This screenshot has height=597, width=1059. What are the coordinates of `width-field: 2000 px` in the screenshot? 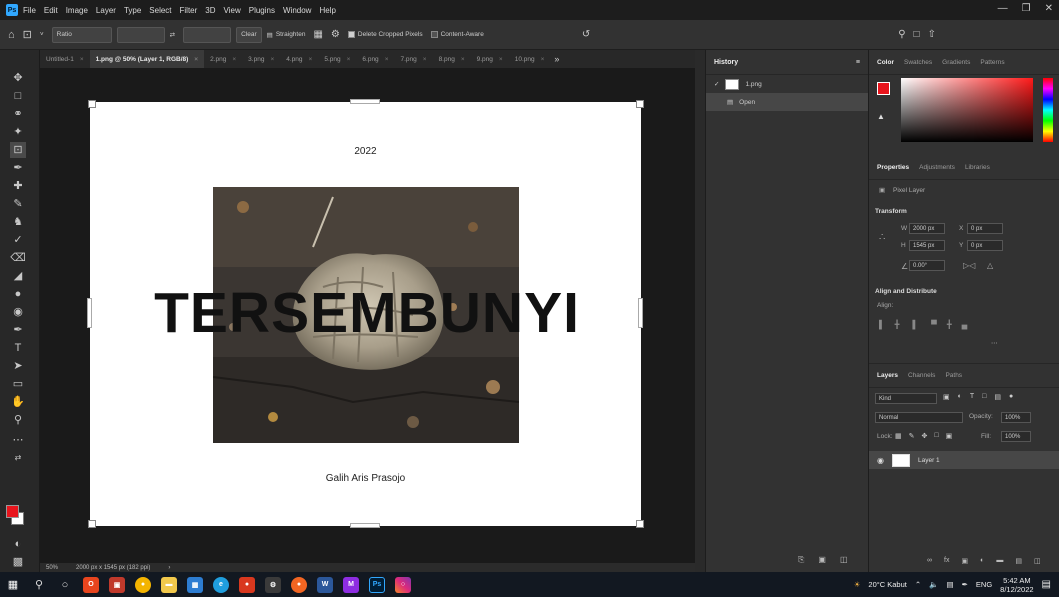 It's located at (927, 228).